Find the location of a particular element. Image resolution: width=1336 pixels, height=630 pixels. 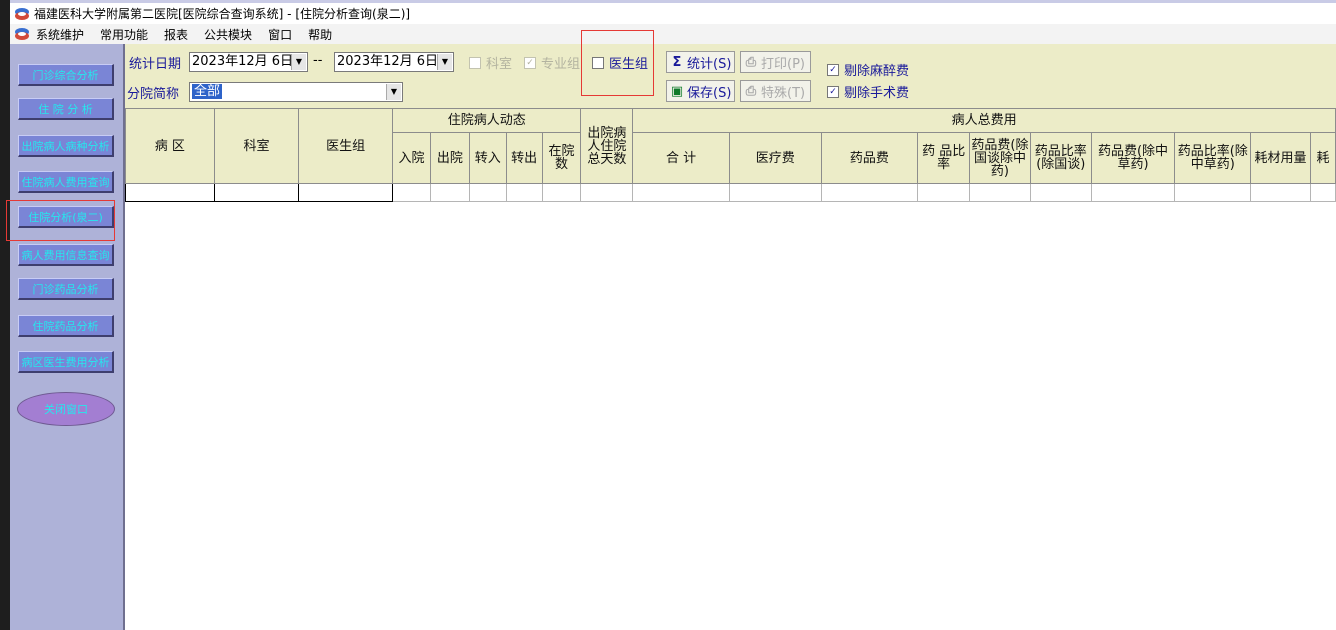

dept-checkbox-label: 科室 is located at coordinates (499, 64).